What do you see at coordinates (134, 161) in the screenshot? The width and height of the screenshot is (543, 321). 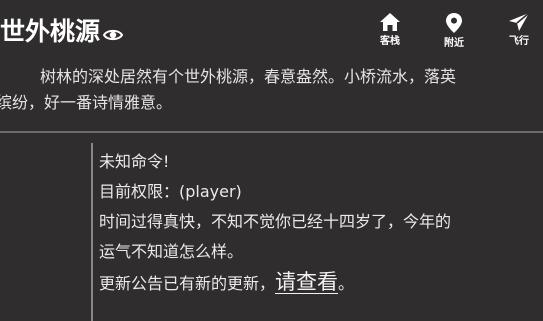 I see `console-line: 未知命令!` at bounding box center [134, 161].